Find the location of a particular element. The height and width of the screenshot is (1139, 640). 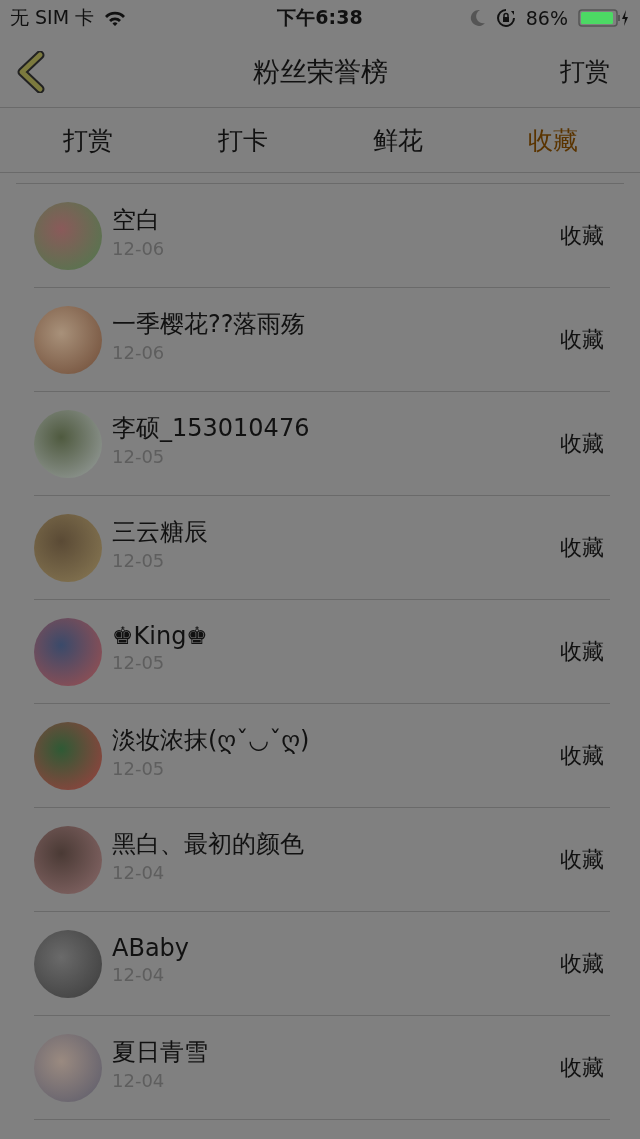

category-tab: 打赏 is located at coordinates (87, 140).